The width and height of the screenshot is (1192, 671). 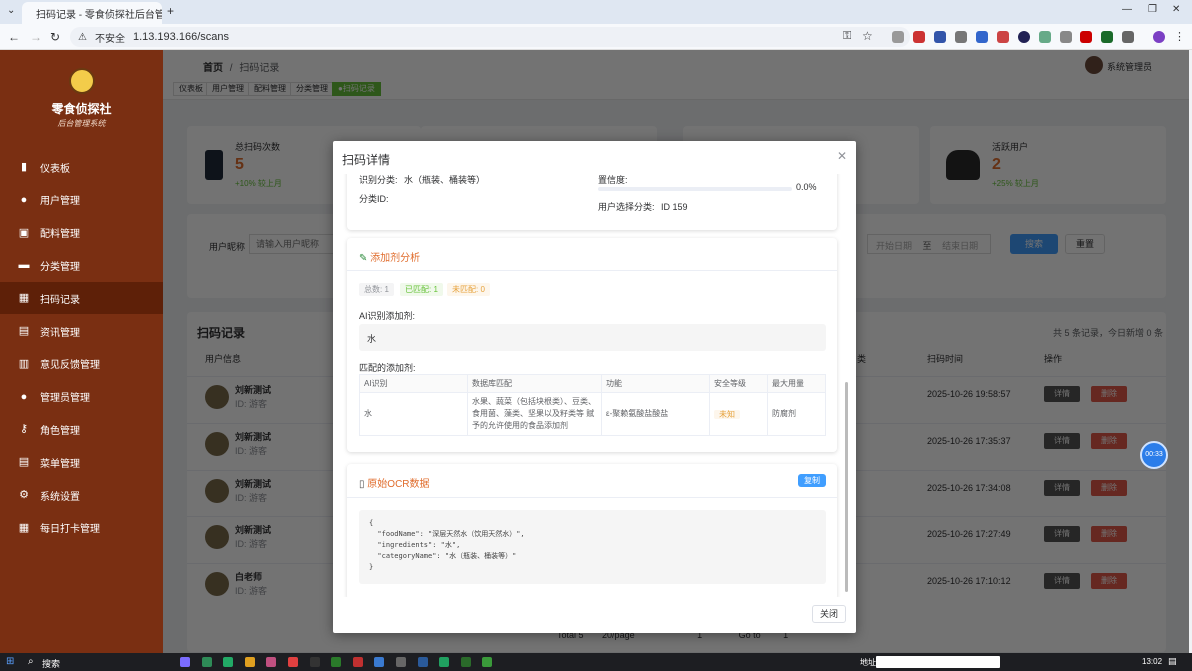 What do you see at coordinates (596, 12) in the screenshot?
I see `browser-tab-bar: ⌄ 扫码记录 - 零食侦探社后台管理 ✕ + — ❐ ✕` at bounding box center [596, 12].